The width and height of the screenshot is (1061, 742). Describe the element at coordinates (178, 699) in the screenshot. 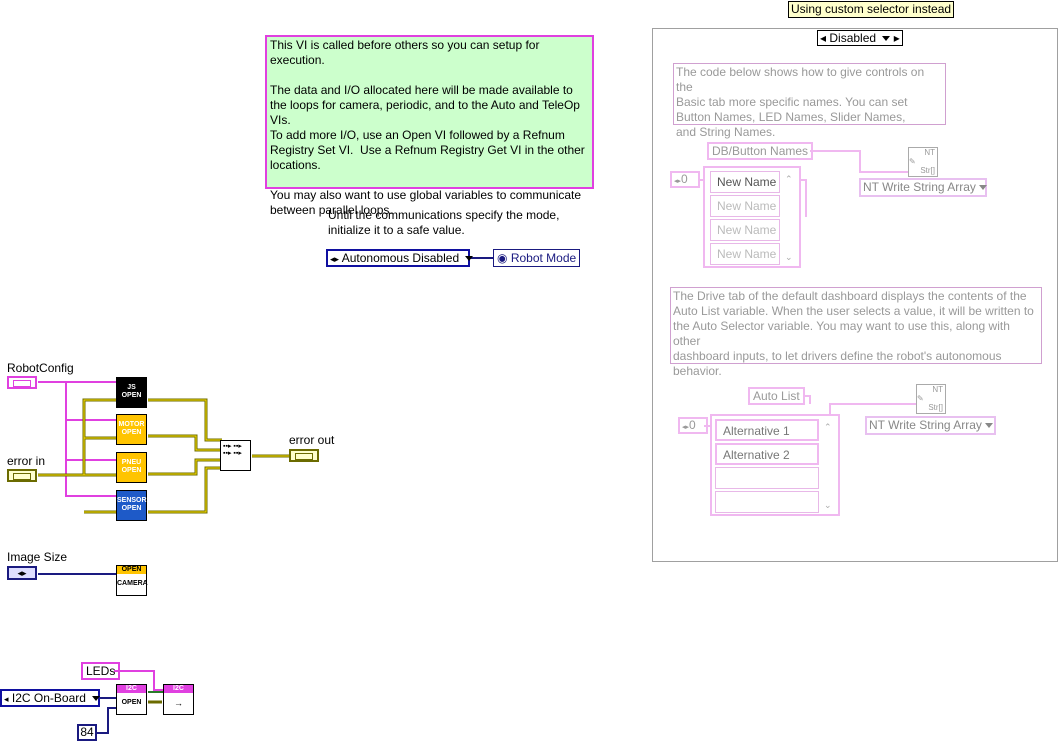

I see `i2c-write-subvi: I2C →` at that location.